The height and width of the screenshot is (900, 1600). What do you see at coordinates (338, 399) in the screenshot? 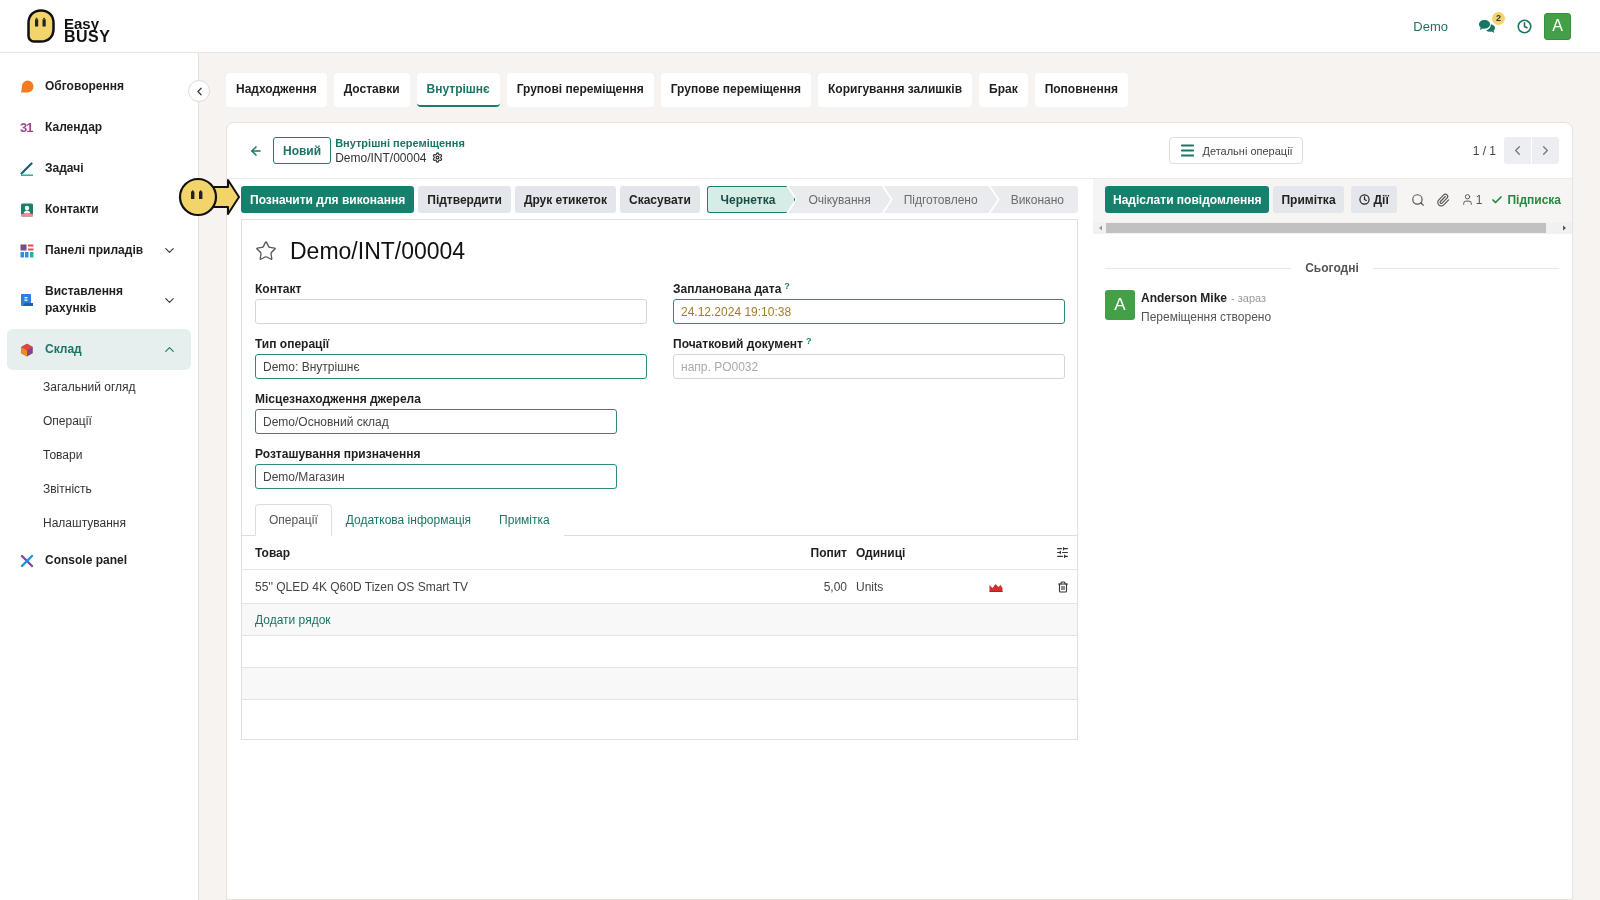
I see `field-label: Місцезнаходження джерела` at bounding box center [338, 399].